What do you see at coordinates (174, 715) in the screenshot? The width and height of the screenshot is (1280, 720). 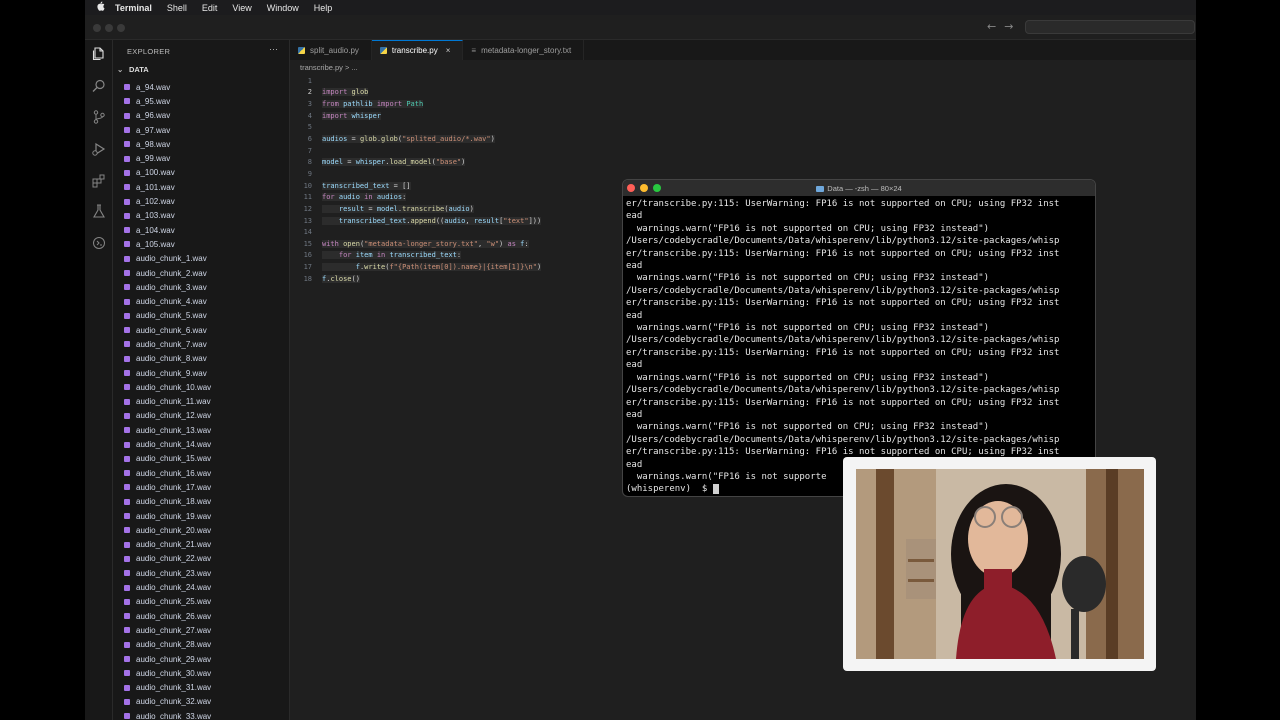 I see `file-label: audio_chunk_33.wav` at bounding box center [174, 715].